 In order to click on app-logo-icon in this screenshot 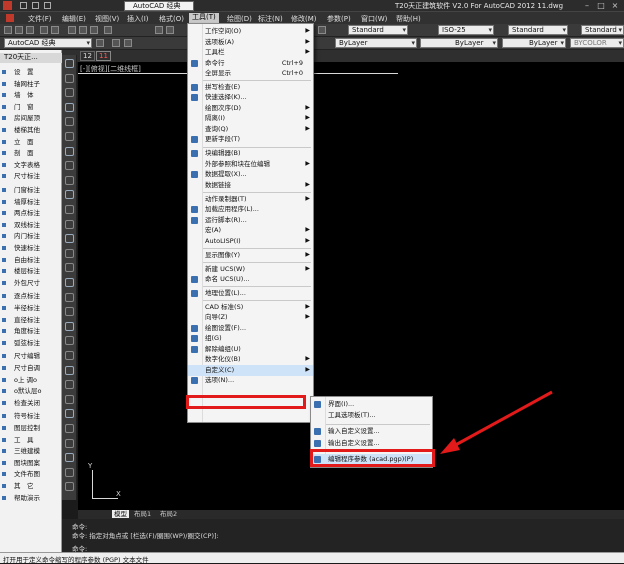, I will do `click(7, 5)`.